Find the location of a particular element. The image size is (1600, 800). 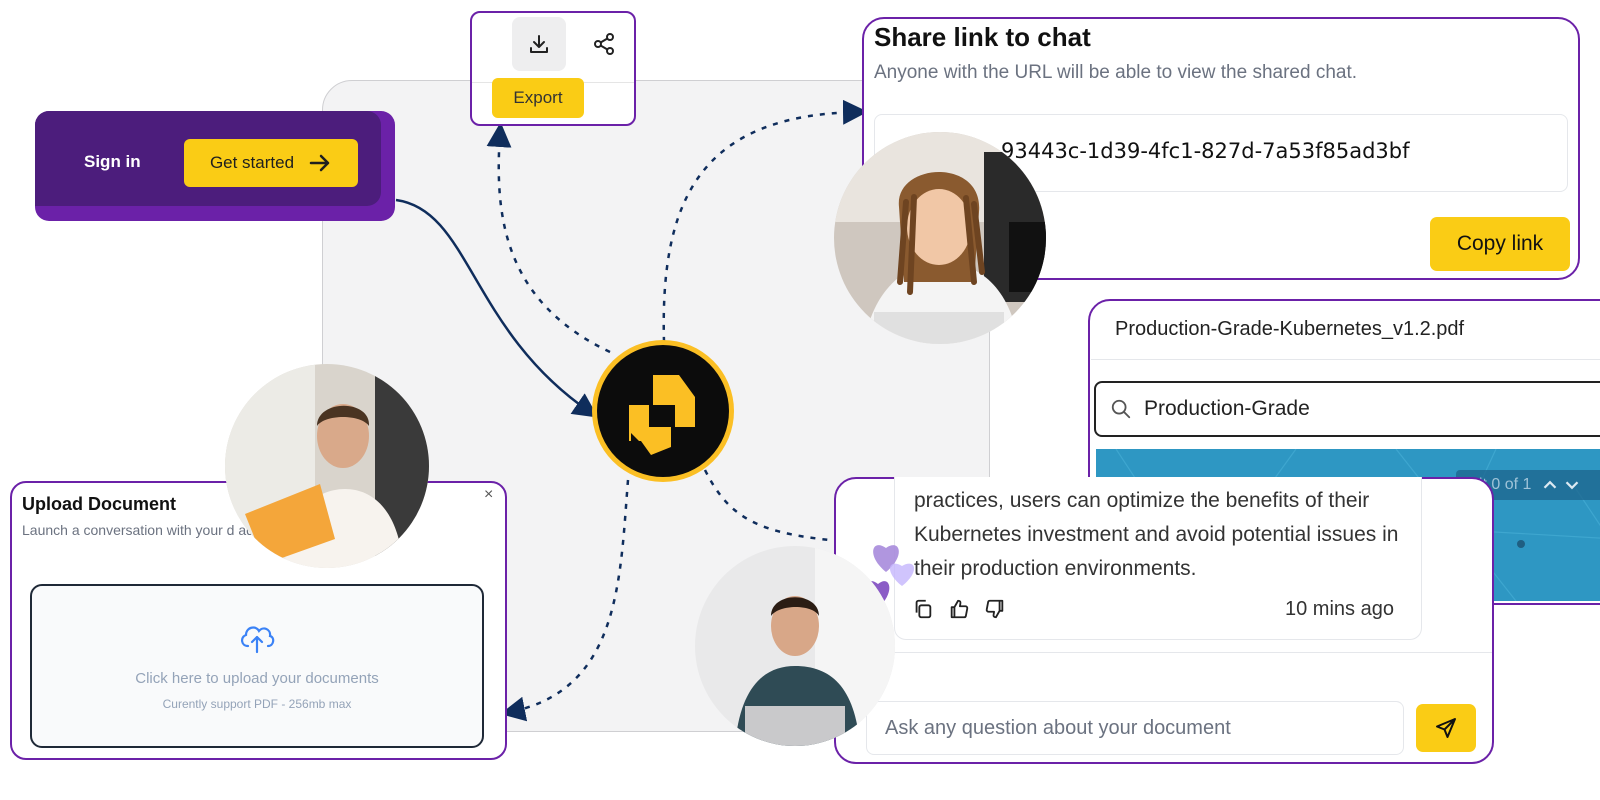

pdf-search-value: Production-Grade is located at coordinates (1227, 408).